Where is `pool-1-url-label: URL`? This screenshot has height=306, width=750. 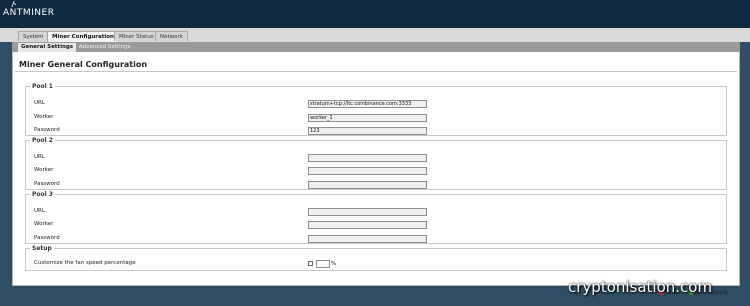
pool-1-url-label: URL is located at coordinates (39, 103).